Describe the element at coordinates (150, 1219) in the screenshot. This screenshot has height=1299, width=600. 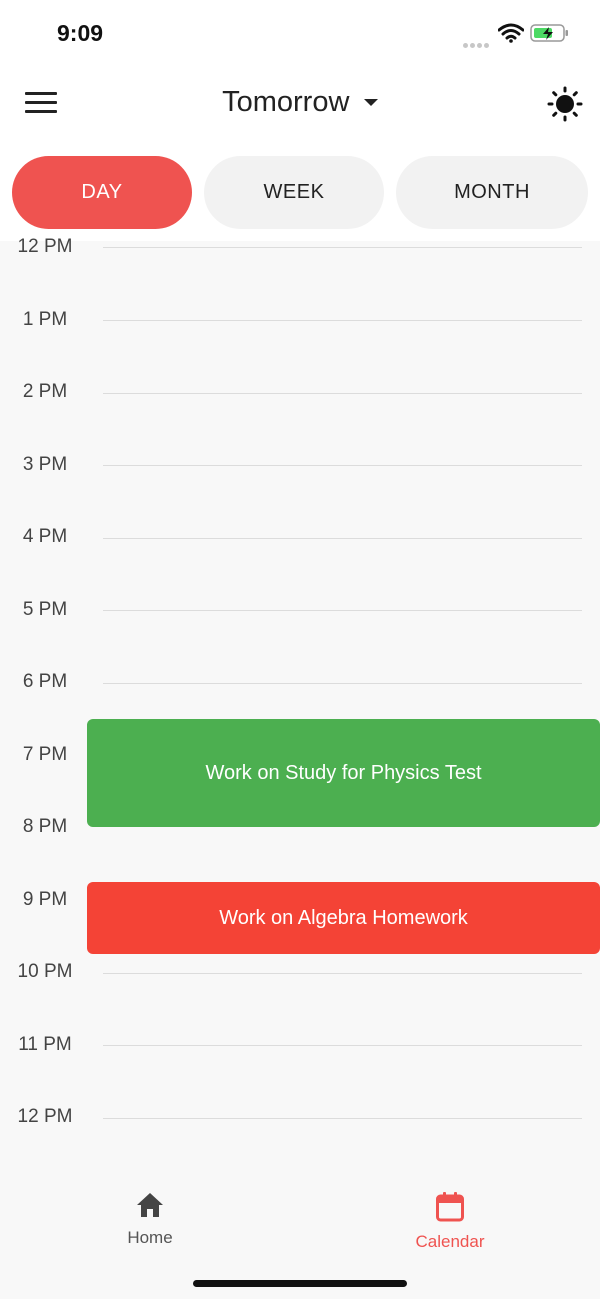
I see `nav-home: Home` at that location.